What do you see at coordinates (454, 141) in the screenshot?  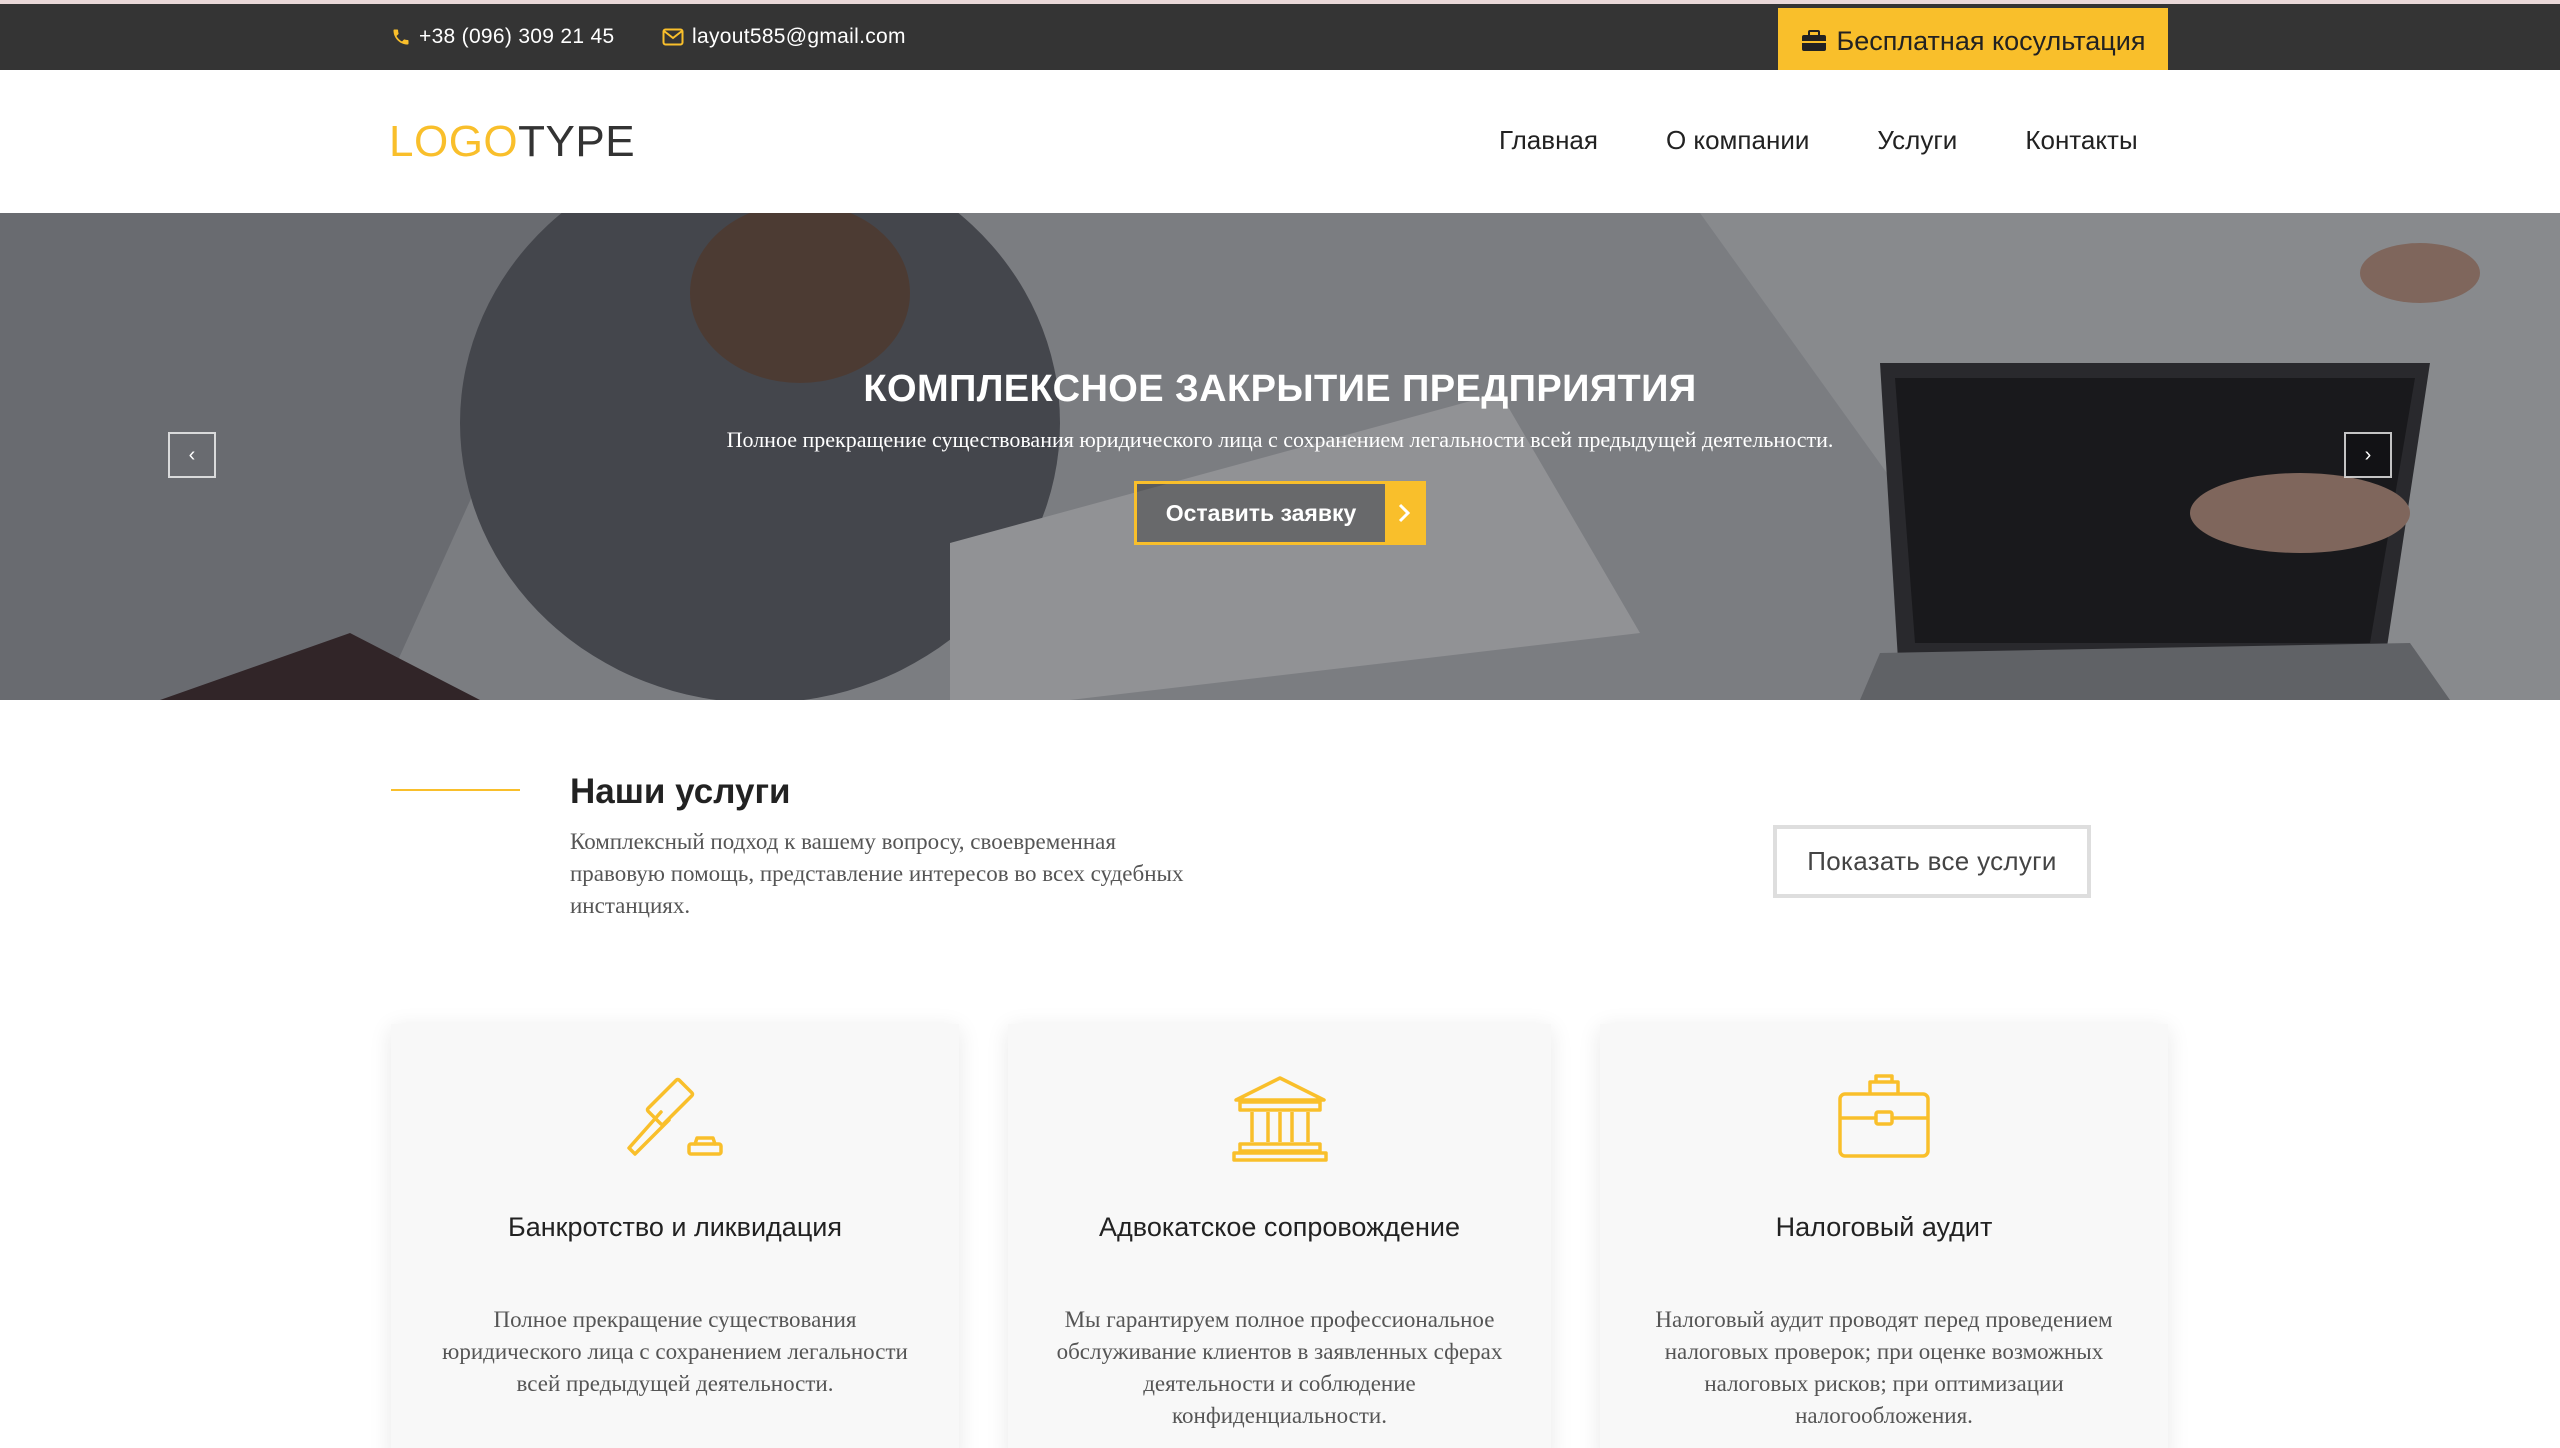 I see `logo-part-logo: LOGO` at bounding box center [454, 141].